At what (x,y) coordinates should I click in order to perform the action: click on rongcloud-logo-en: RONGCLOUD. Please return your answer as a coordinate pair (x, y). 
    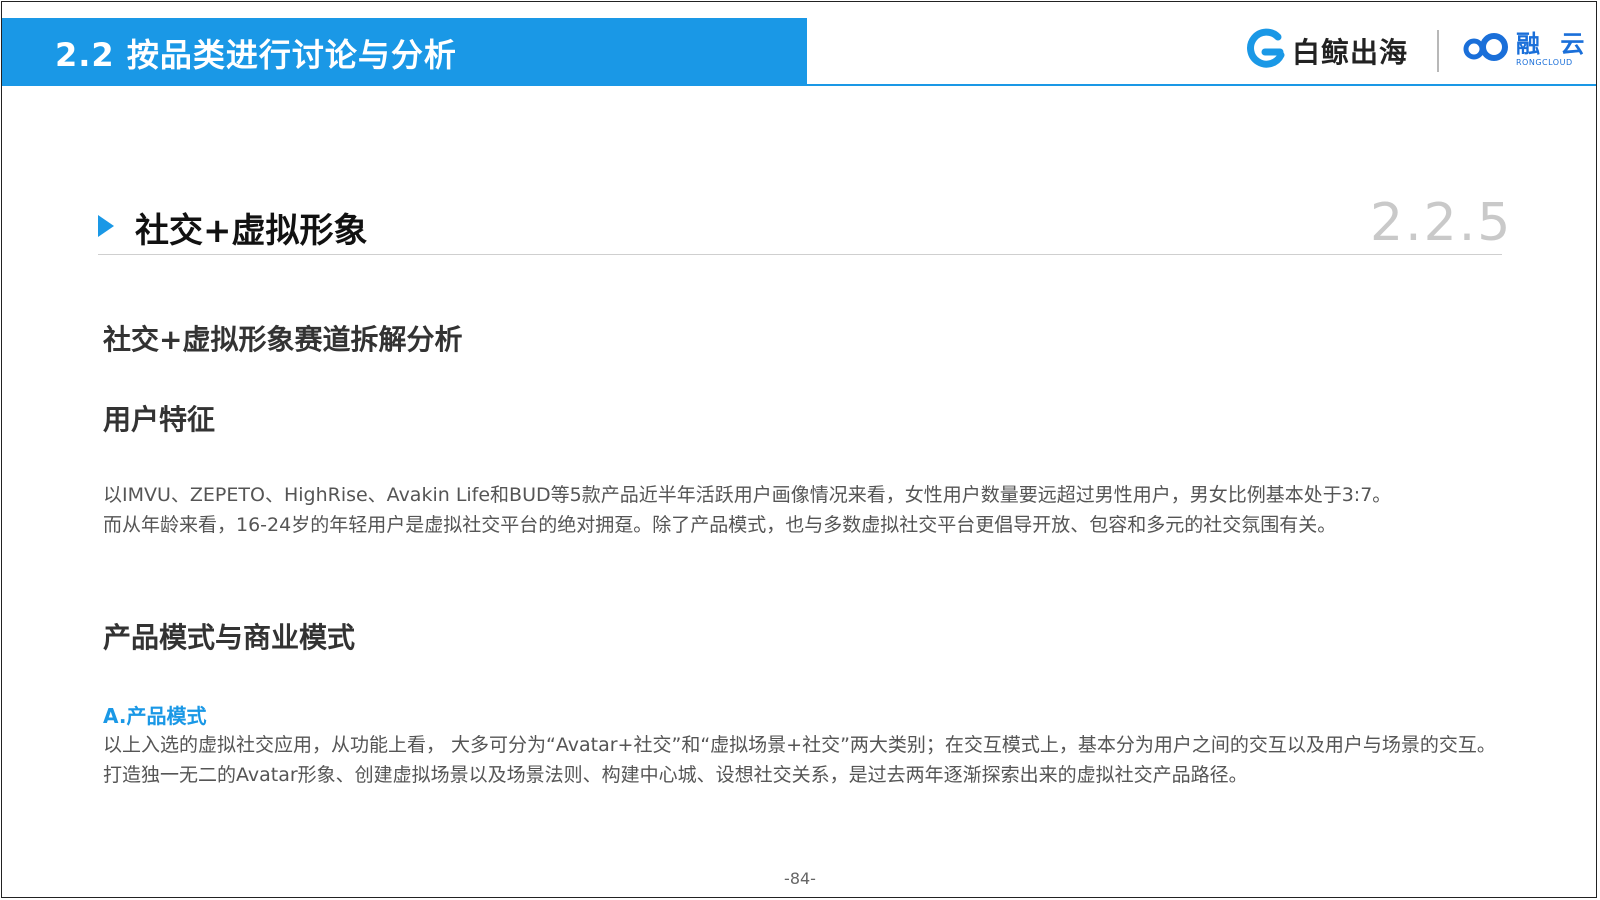
    Looking at the image, I should click on (1544, 62).